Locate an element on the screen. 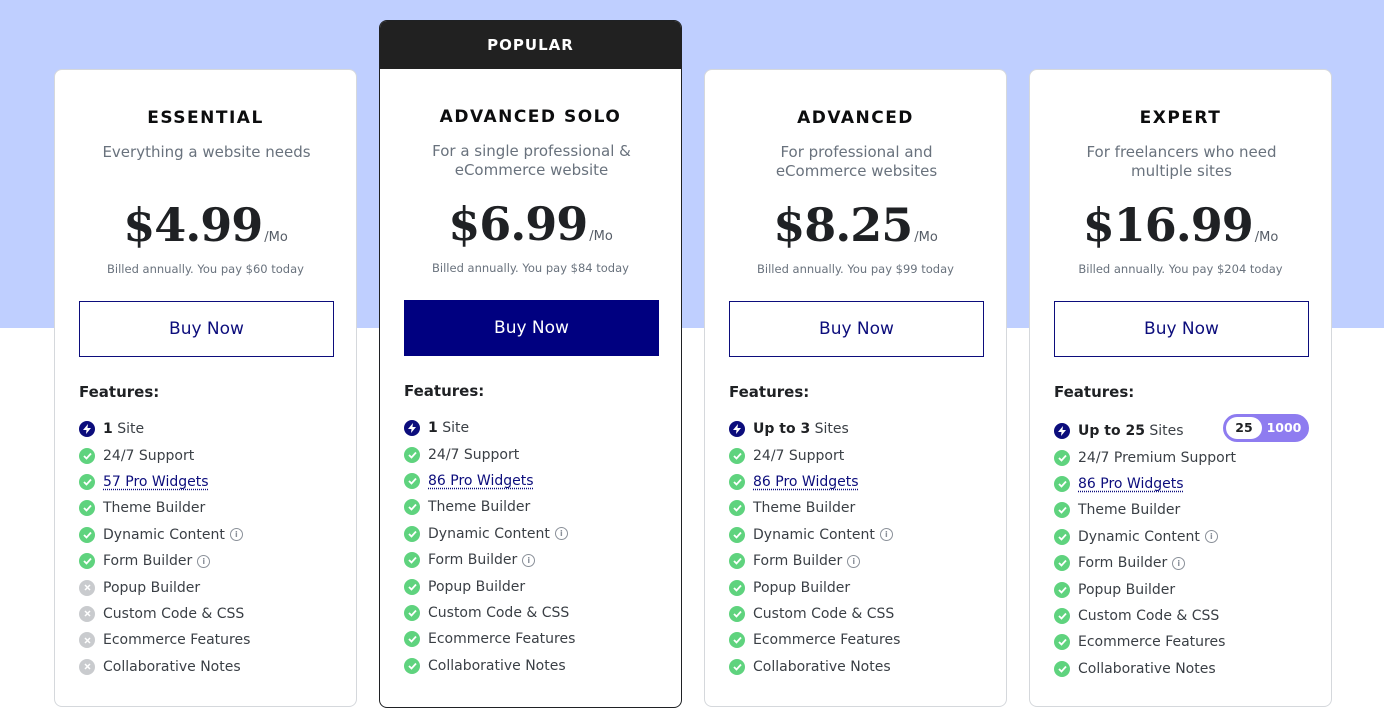 Image resolution: width=1384 pixels, height=724 pixels. price-row: $6.99/Mo is located at coordinates (530, 224).